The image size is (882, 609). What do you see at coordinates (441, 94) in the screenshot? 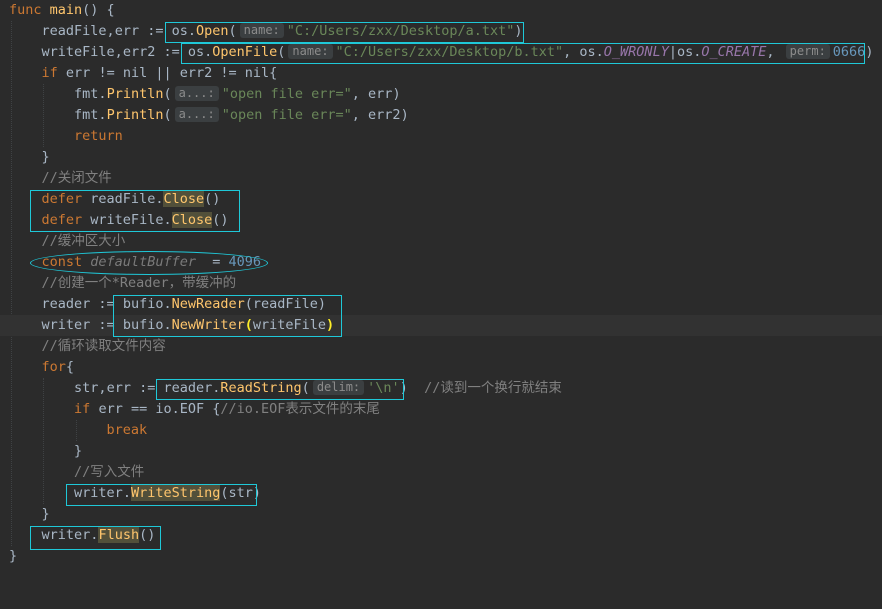
I see `code-line: fmt.Println(a...: "open file err=", err)` at bounding box center [441, 94].